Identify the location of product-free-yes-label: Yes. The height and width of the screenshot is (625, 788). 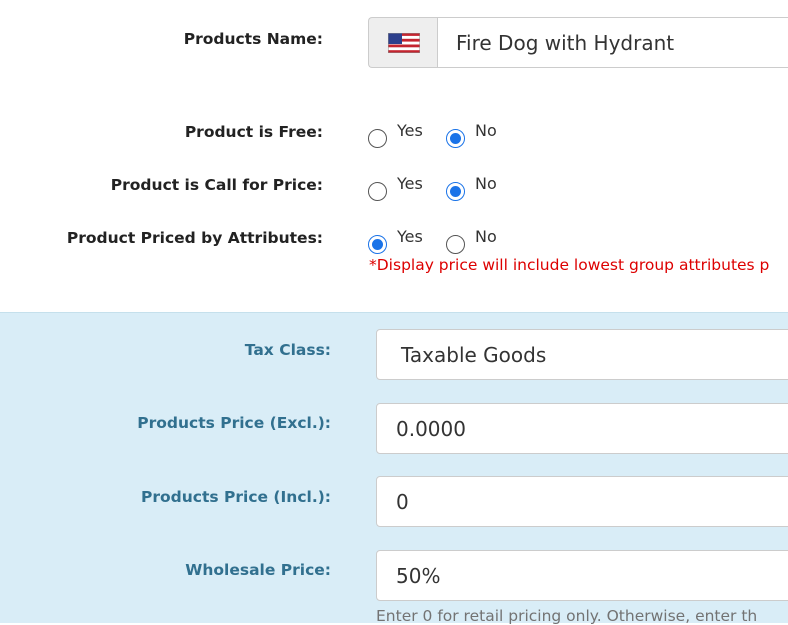
(410, 130).